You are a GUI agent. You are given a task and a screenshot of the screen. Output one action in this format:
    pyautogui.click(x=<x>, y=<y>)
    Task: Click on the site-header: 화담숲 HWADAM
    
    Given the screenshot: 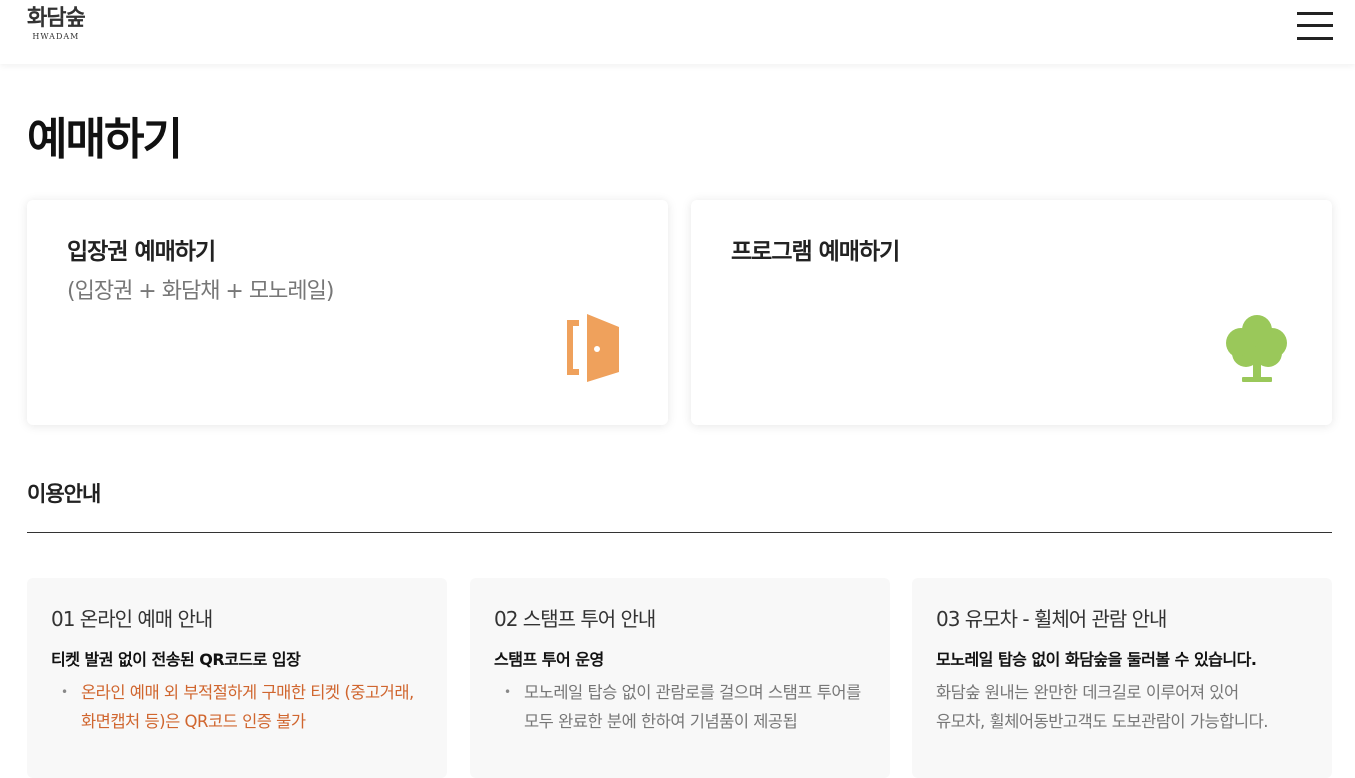 What is the action you would take?
    pyautogui.click(x=677, y=32)
    